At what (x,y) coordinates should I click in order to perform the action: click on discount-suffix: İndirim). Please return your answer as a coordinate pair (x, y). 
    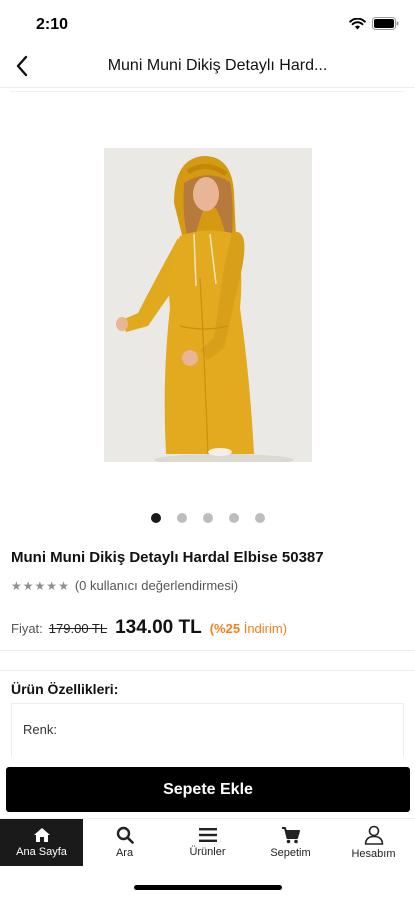
    Looking at the image, I should click on (265, 628).